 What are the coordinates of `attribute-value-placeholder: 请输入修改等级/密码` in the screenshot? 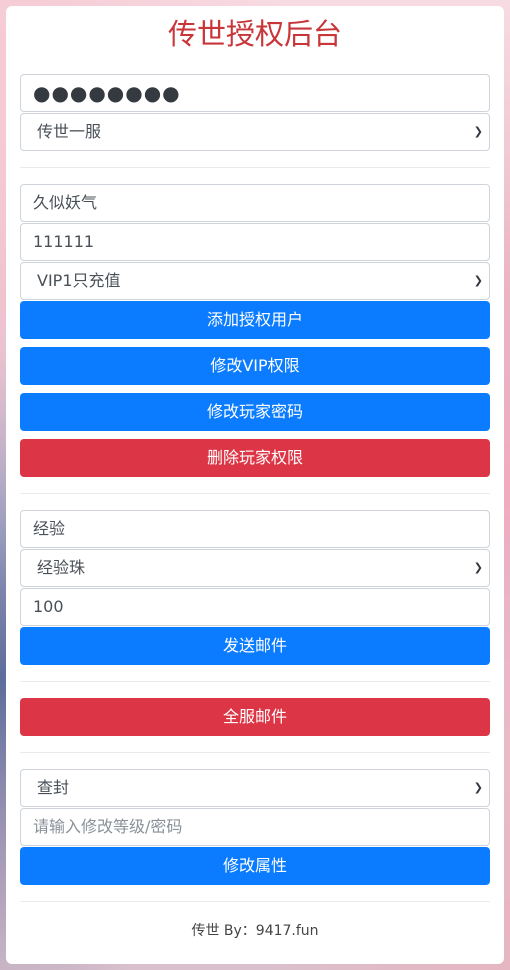 It's located at (108, 826).